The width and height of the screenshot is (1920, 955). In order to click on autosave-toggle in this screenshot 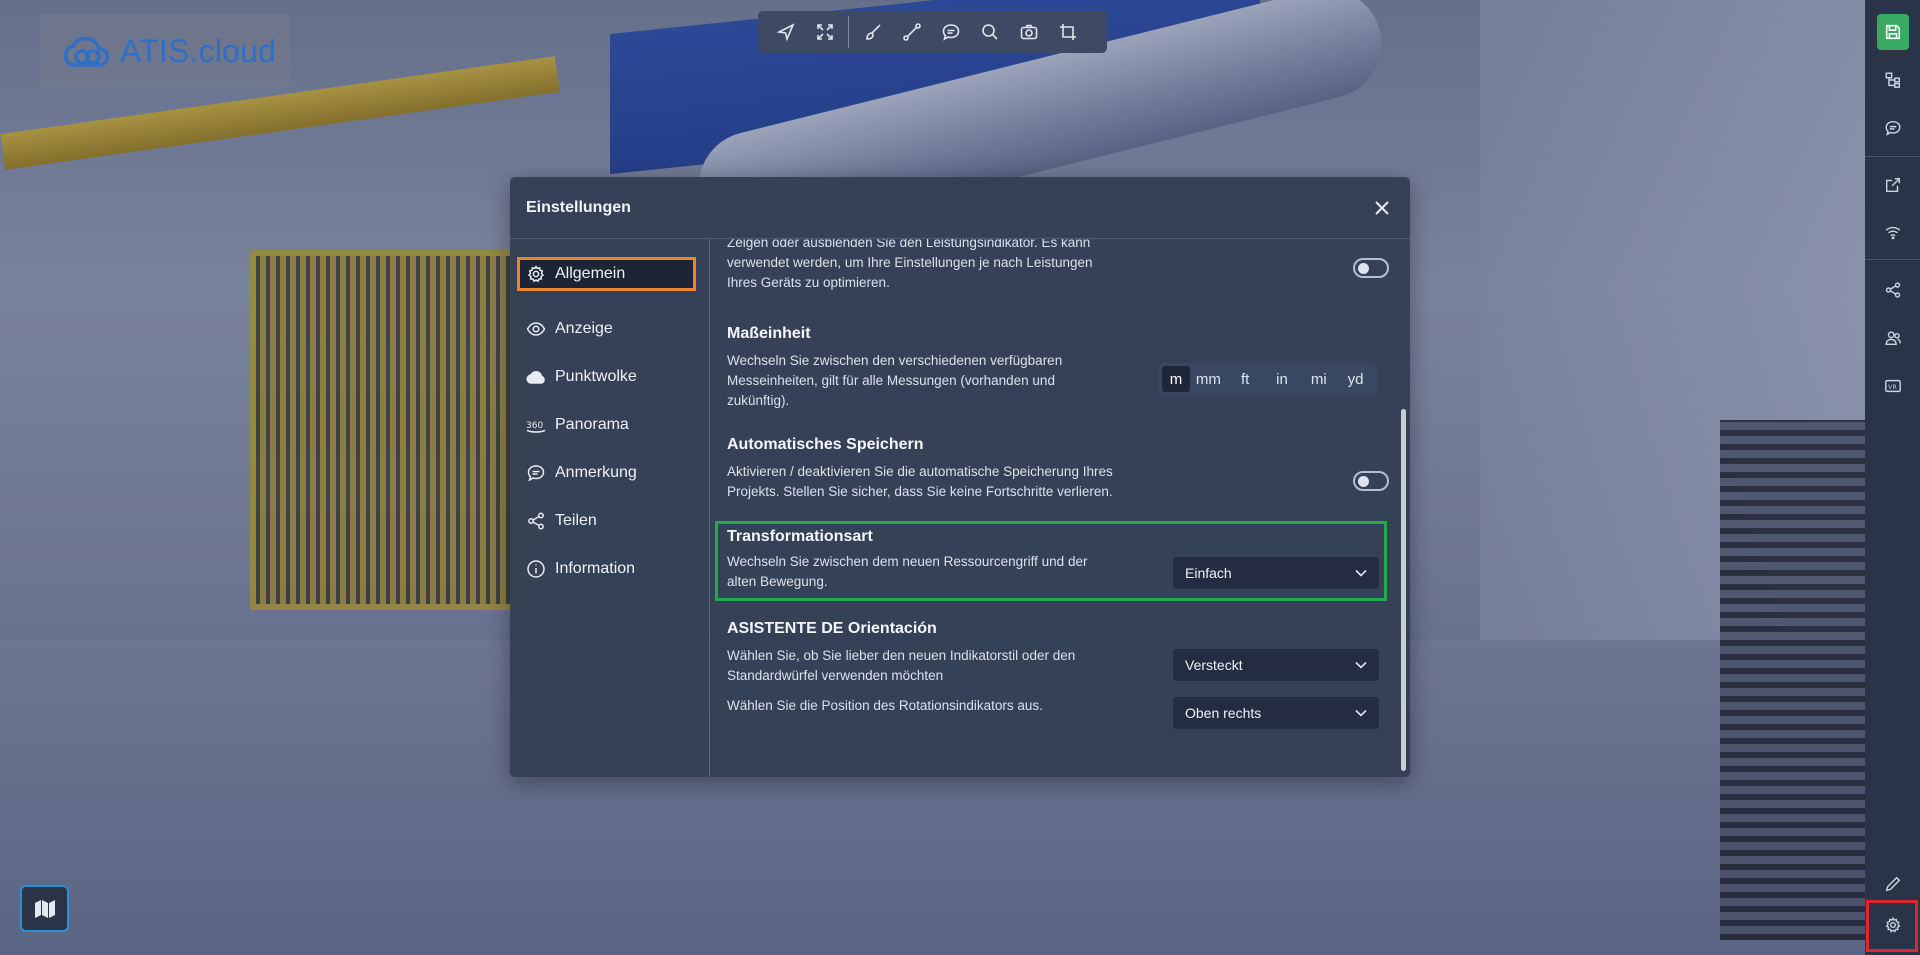, I will do `click(1371, 481)`.